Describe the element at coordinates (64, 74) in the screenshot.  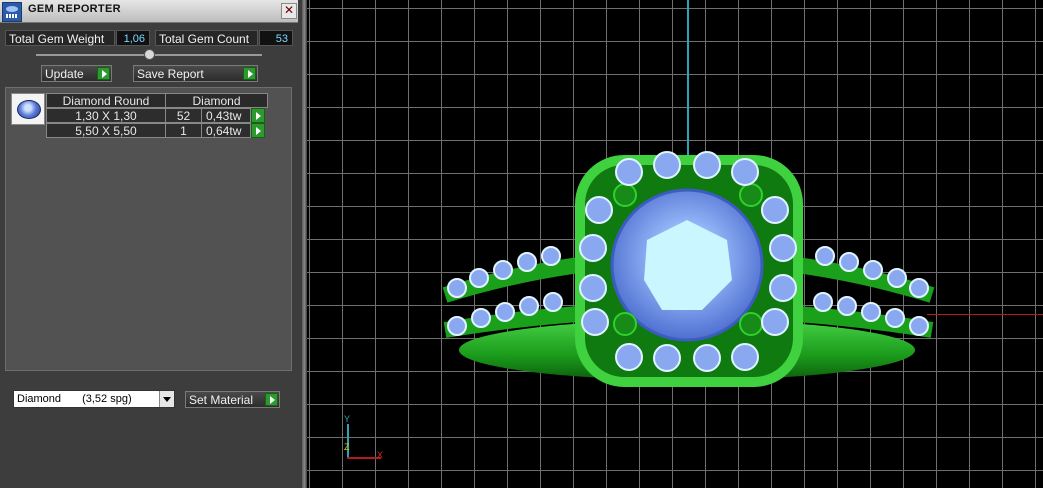
I see `update-button-label: Update` at that location.